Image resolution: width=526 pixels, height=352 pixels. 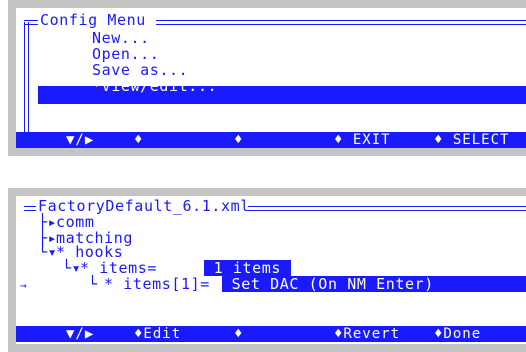 What do you see at coordinates (457, 334) in the screenshot?
I see `softkey-done: ♦Done` at bounding box center [457, 334].